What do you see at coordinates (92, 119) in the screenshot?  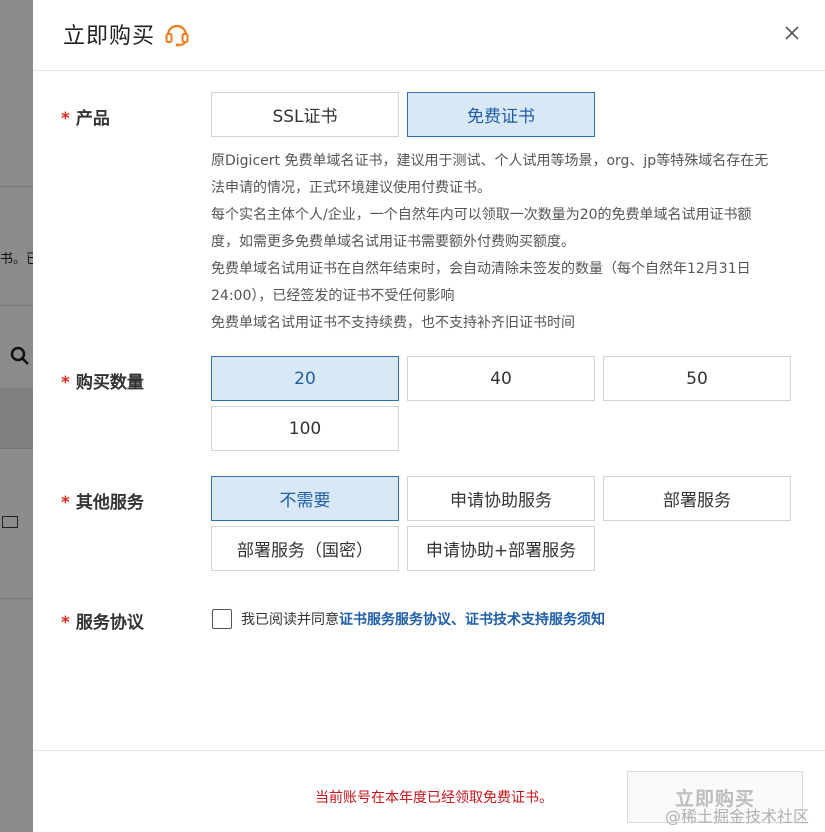 I see `product-label-text: 产品` at bounding box center [92, 119].